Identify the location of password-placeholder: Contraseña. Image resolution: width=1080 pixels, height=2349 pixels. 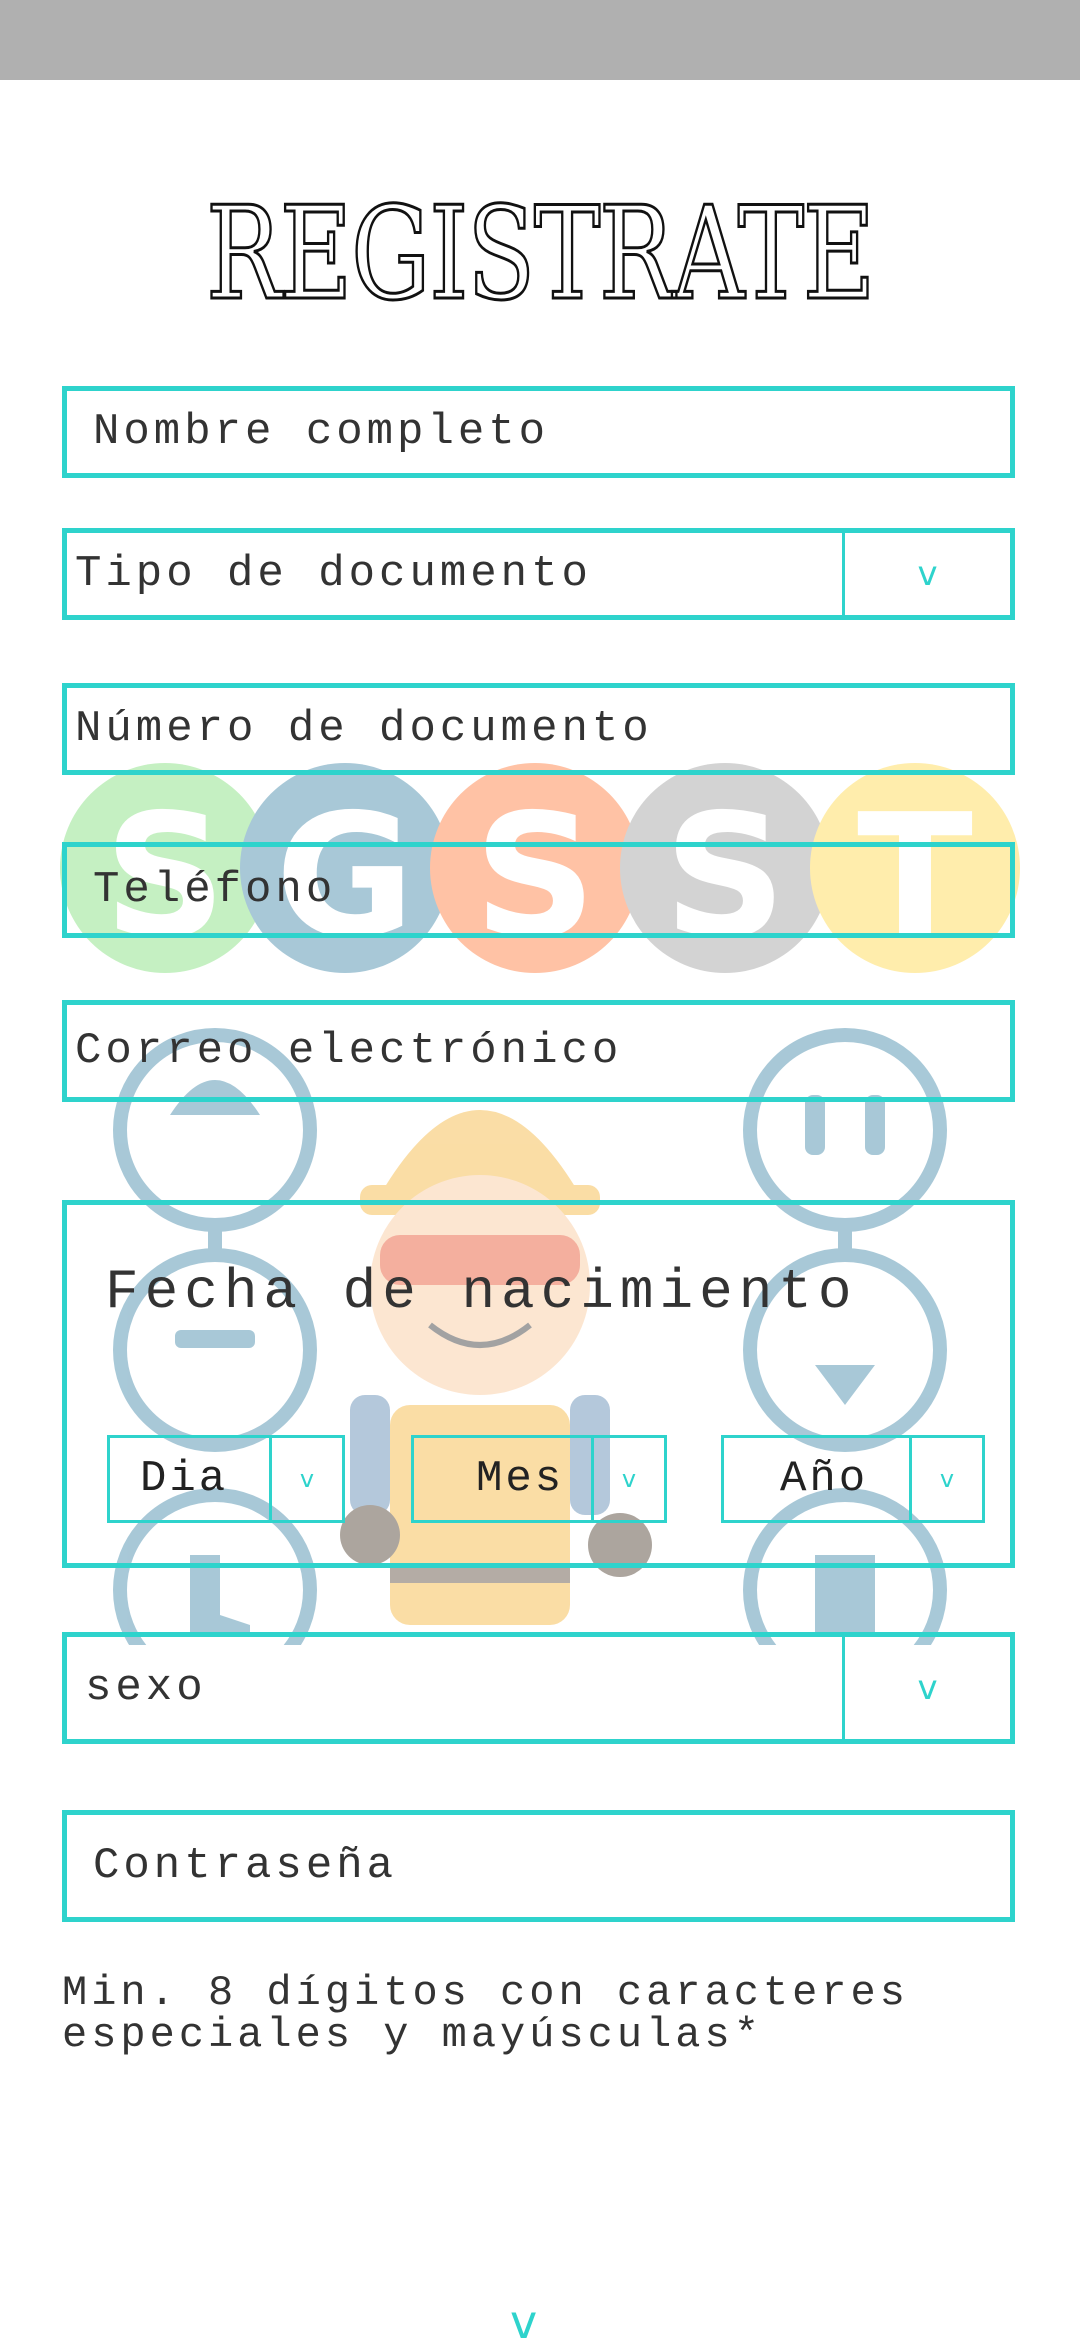
(245, 1866).